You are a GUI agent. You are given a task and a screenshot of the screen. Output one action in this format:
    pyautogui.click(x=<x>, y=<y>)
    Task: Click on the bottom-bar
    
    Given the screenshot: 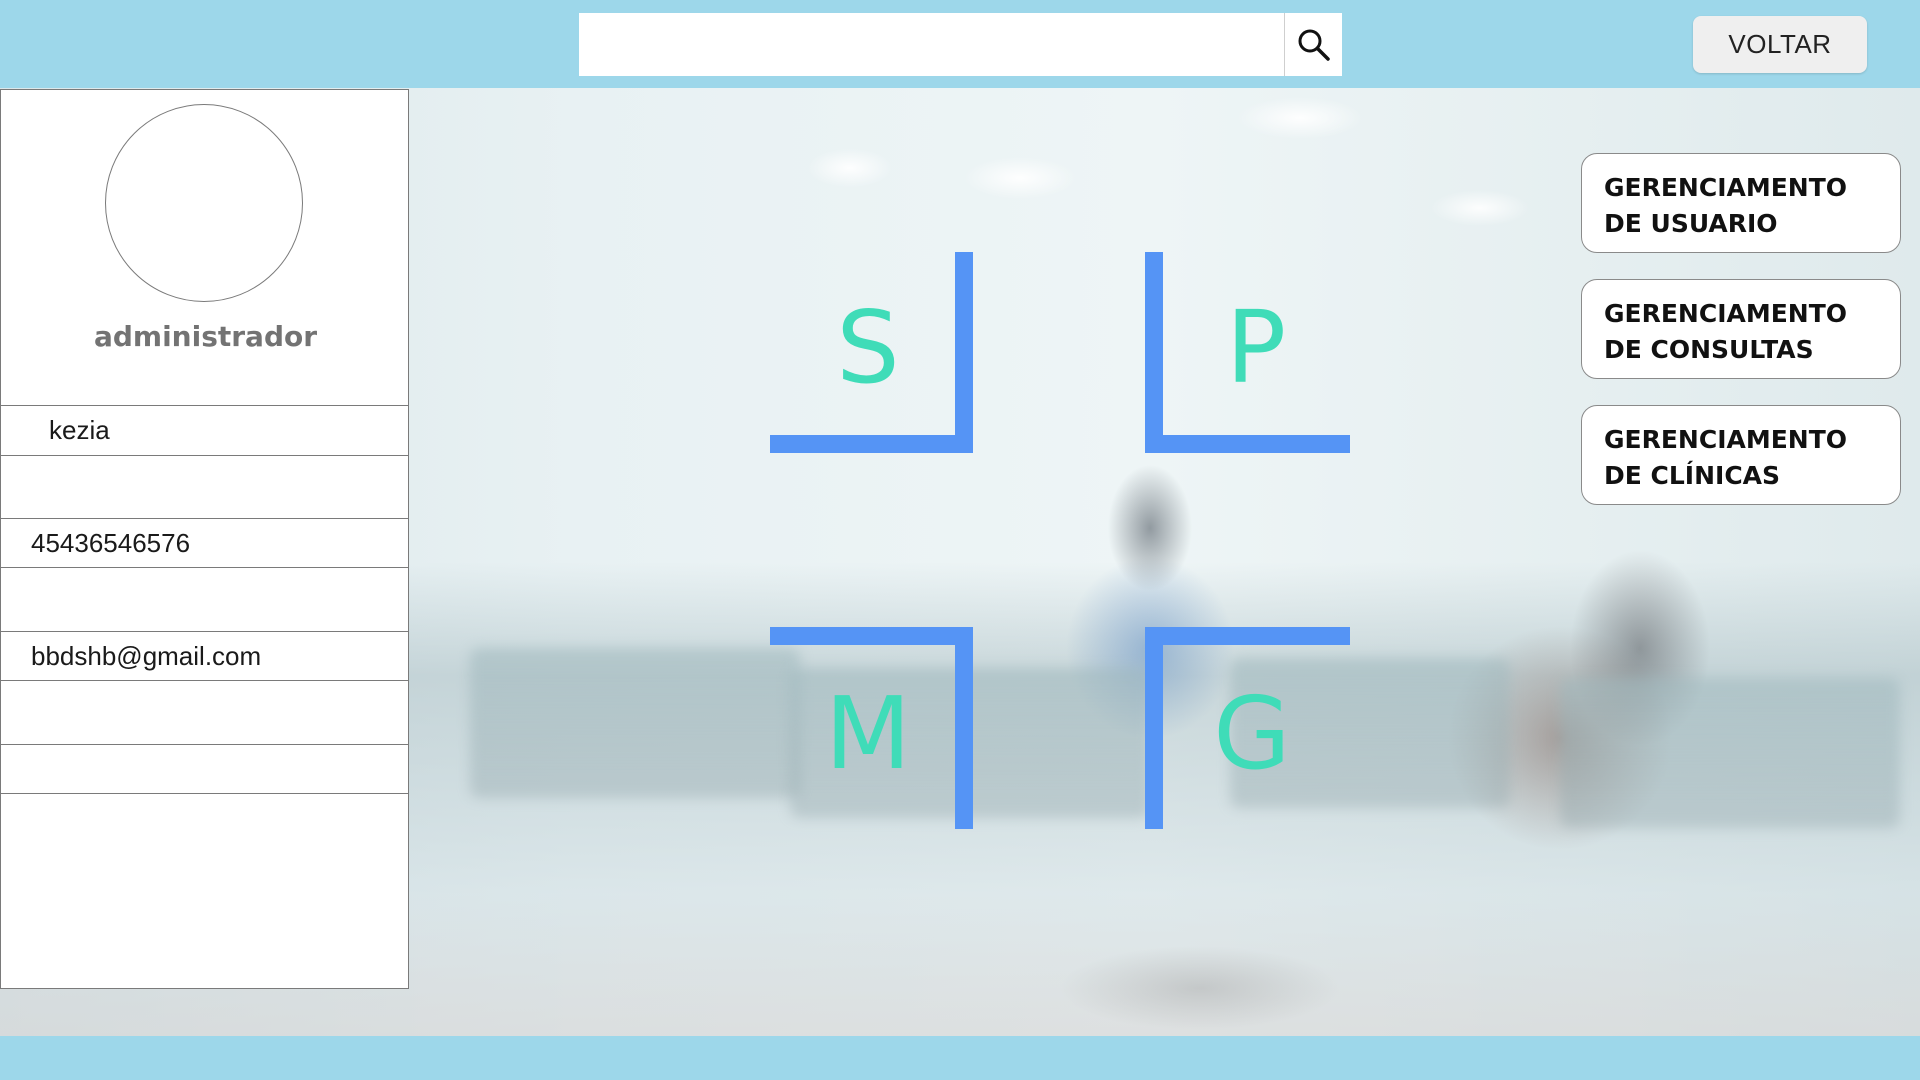 What is the action you would take?
    pyautogui.click(x=960, y=1058)
    